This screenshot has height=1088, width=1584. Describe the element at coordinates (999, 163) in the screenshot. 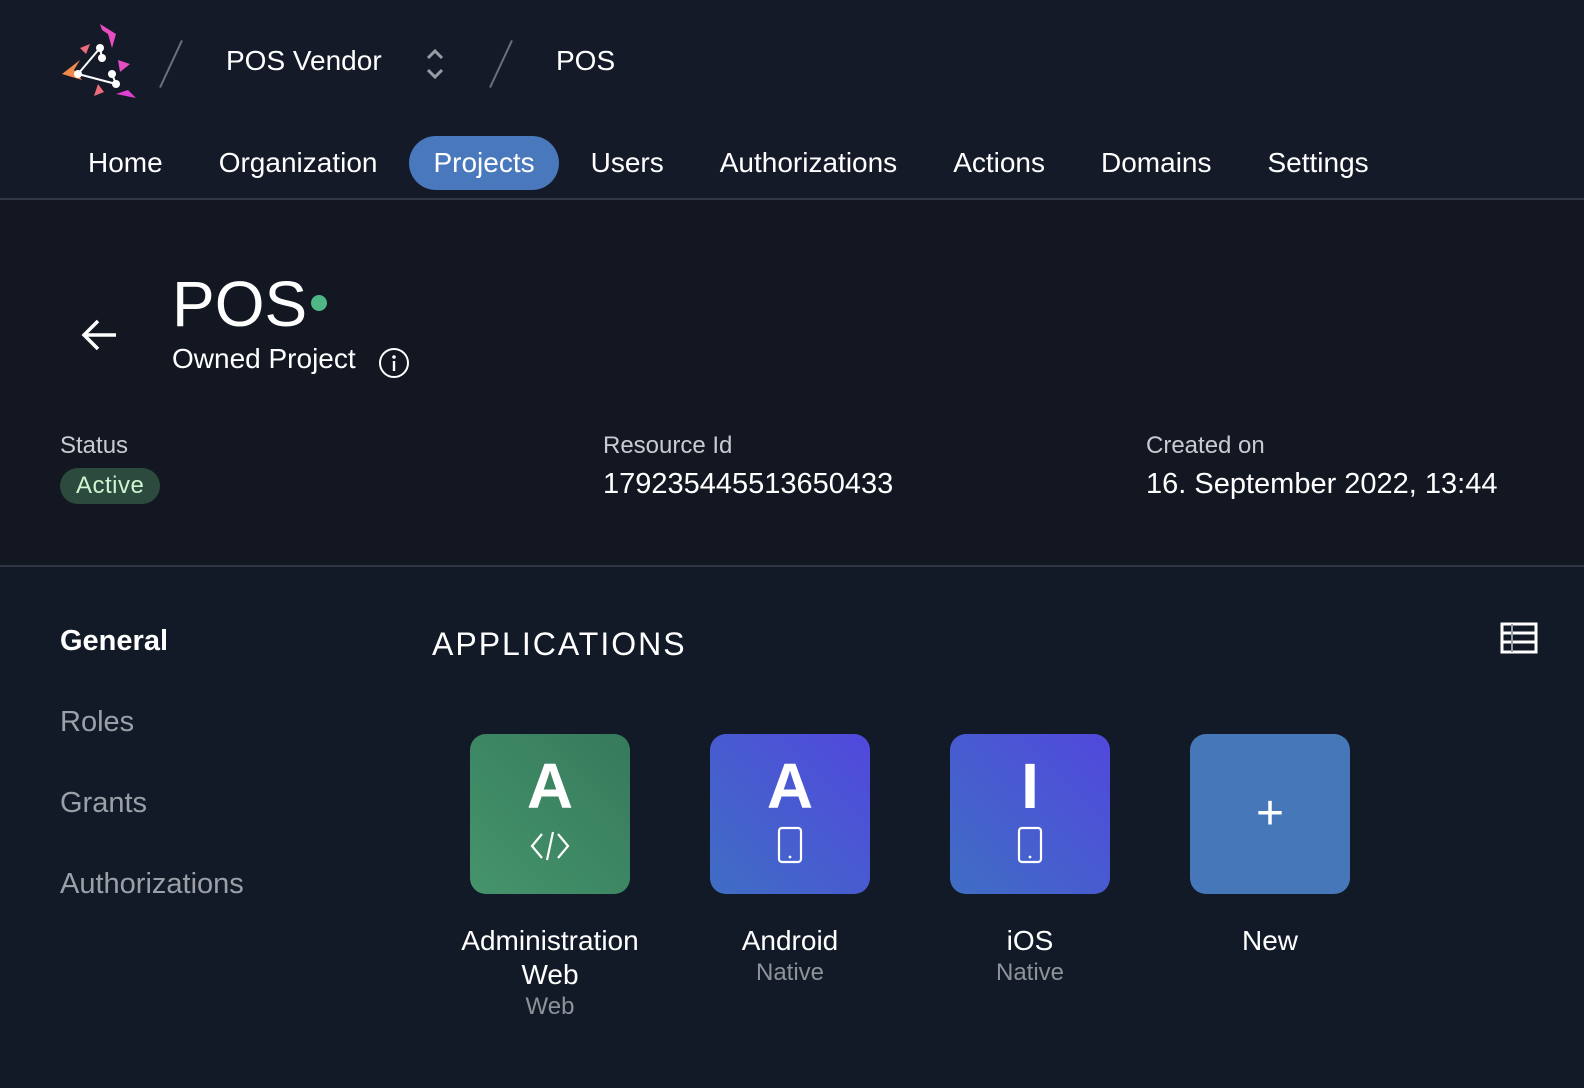

I see `nav-actions: Actions` at that location.